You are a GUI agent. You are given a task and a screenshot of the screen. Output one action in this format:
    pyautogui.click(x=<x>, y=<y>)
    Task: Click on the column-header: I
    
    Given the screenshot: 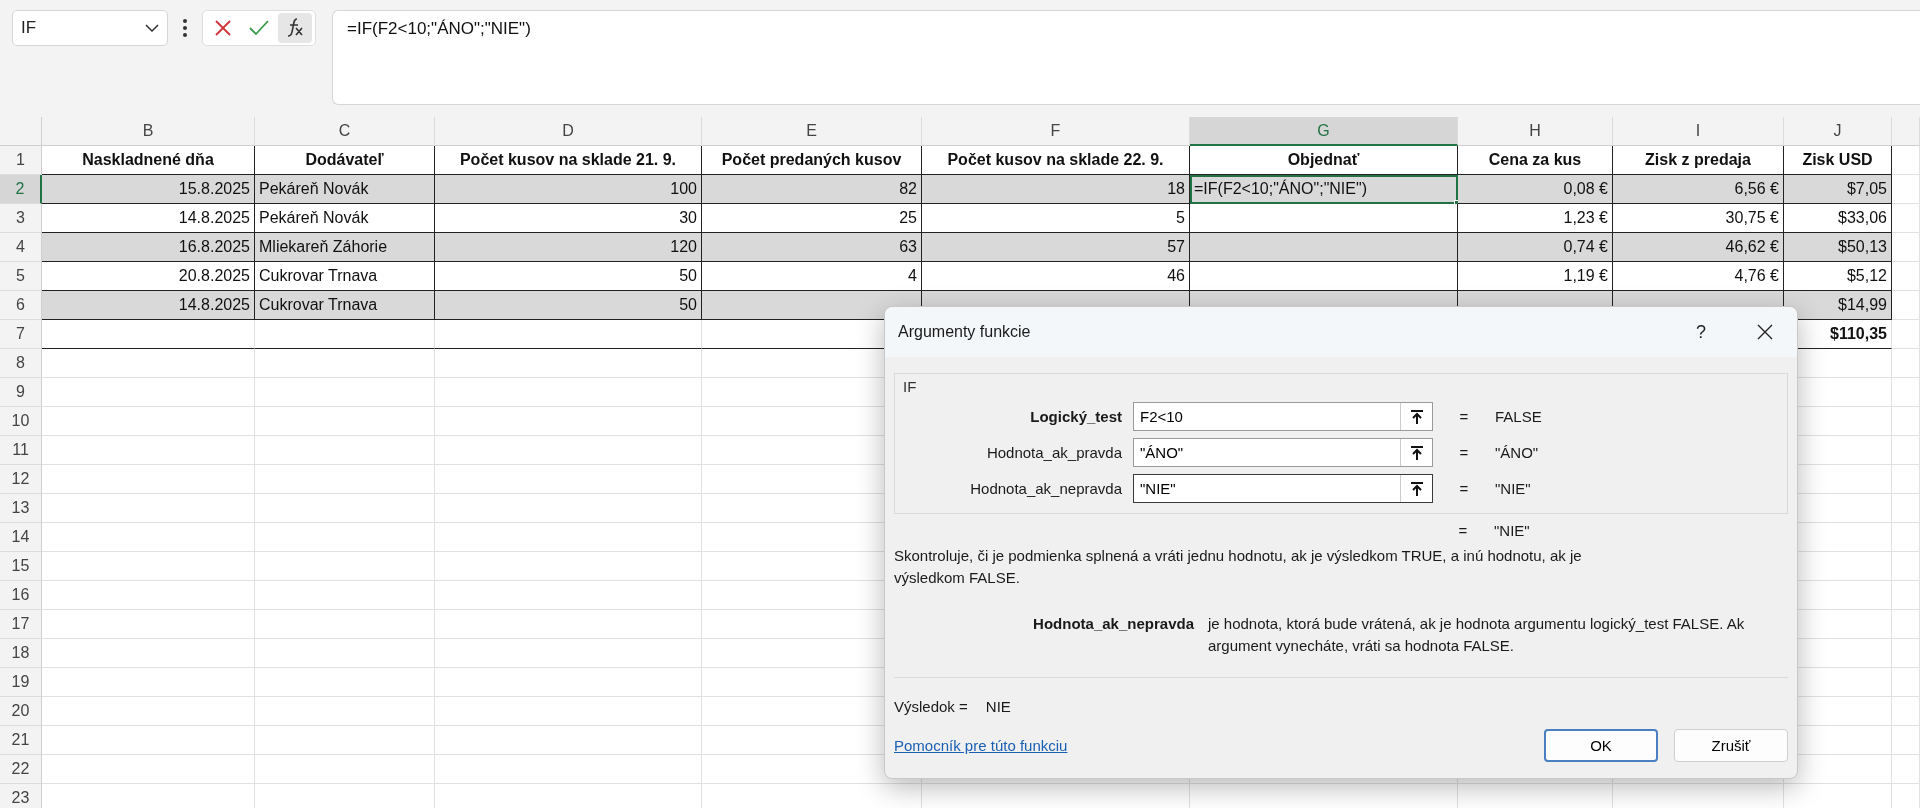 What is the action you would take?
    pyautogui.click(x=1698, y=131)
    